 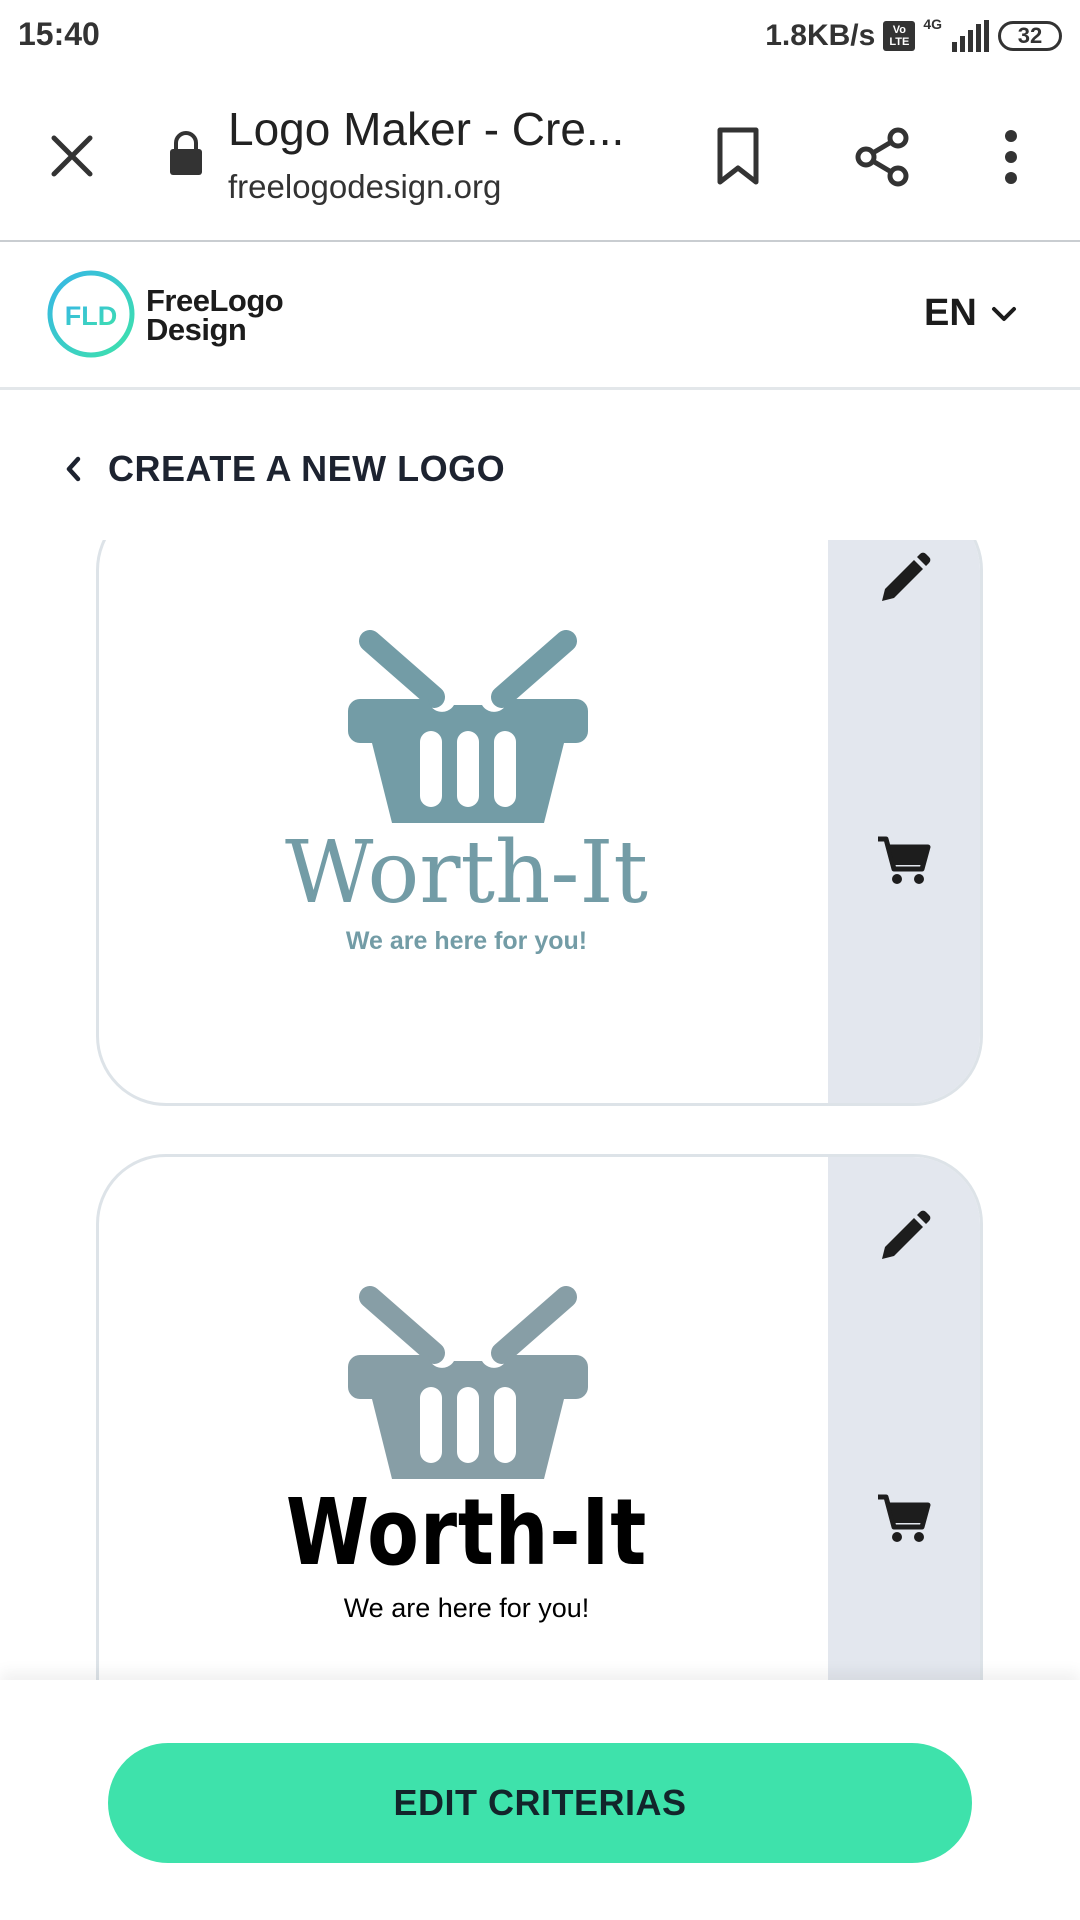 What do you see at coordinates (72, 156) in the screenshot?
I see `close-icon` at bounding box center [72, 156].